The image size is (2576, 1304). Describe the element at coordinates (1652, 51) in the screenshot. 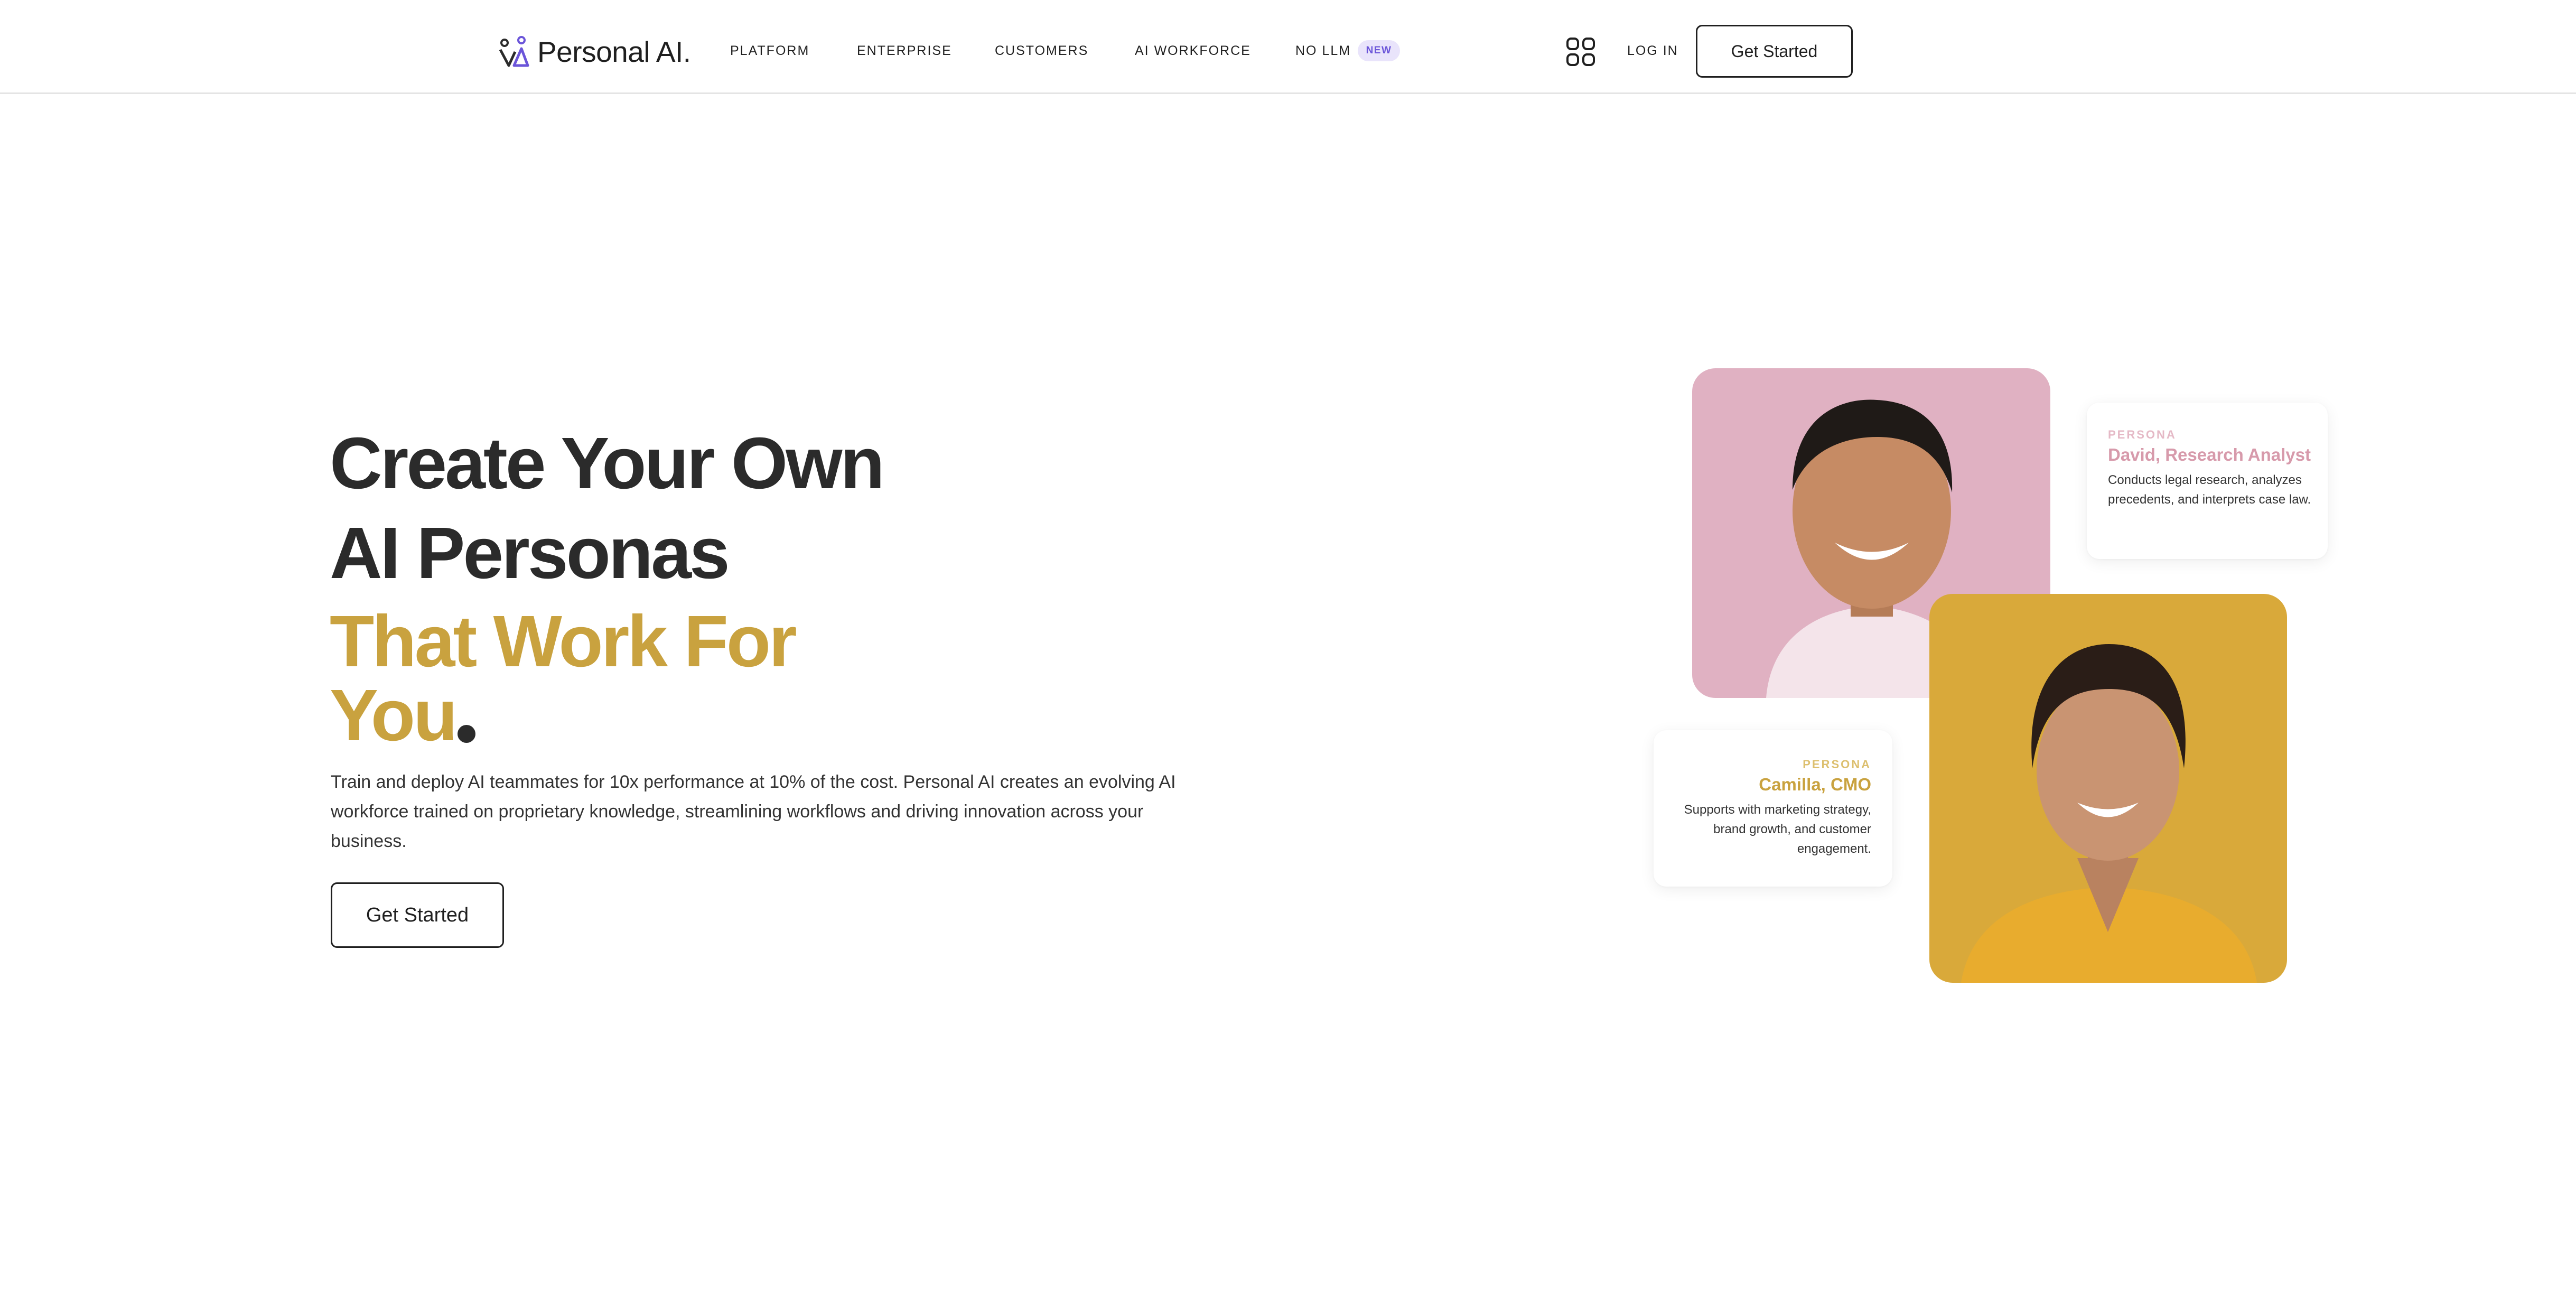

I see `login-link: LOG IN` at that location.